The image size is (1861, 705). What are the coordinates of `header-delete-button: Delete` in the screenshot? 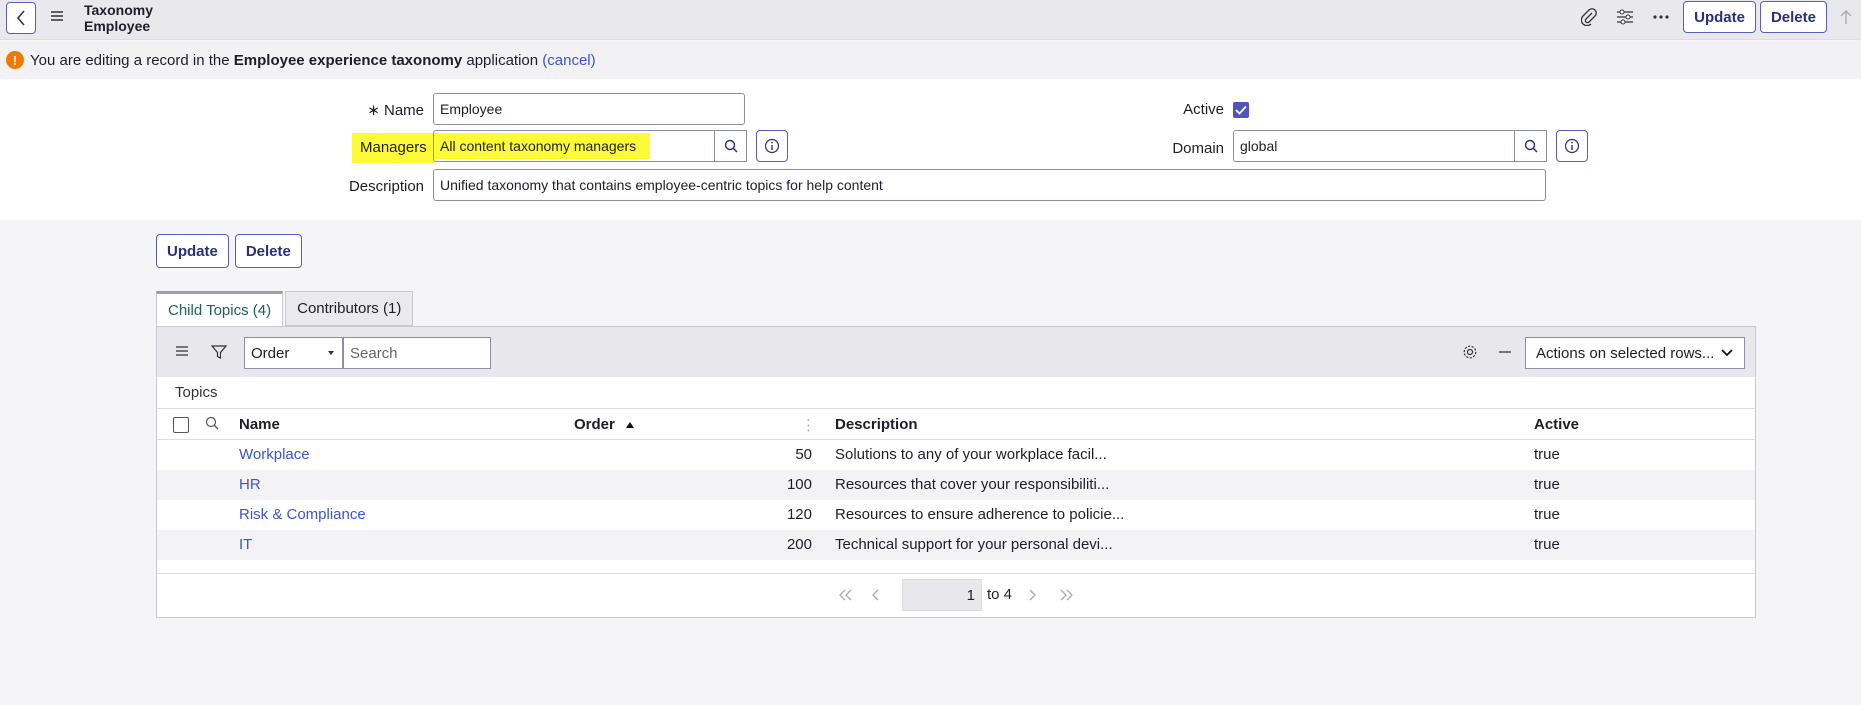 It's located at (1793, 17).